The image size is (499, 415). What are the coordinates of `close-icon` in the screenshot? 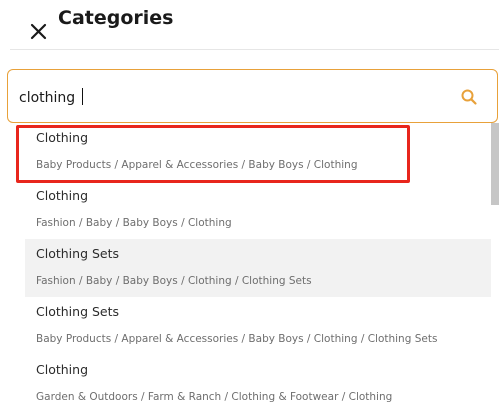 It's located at (38, 31).